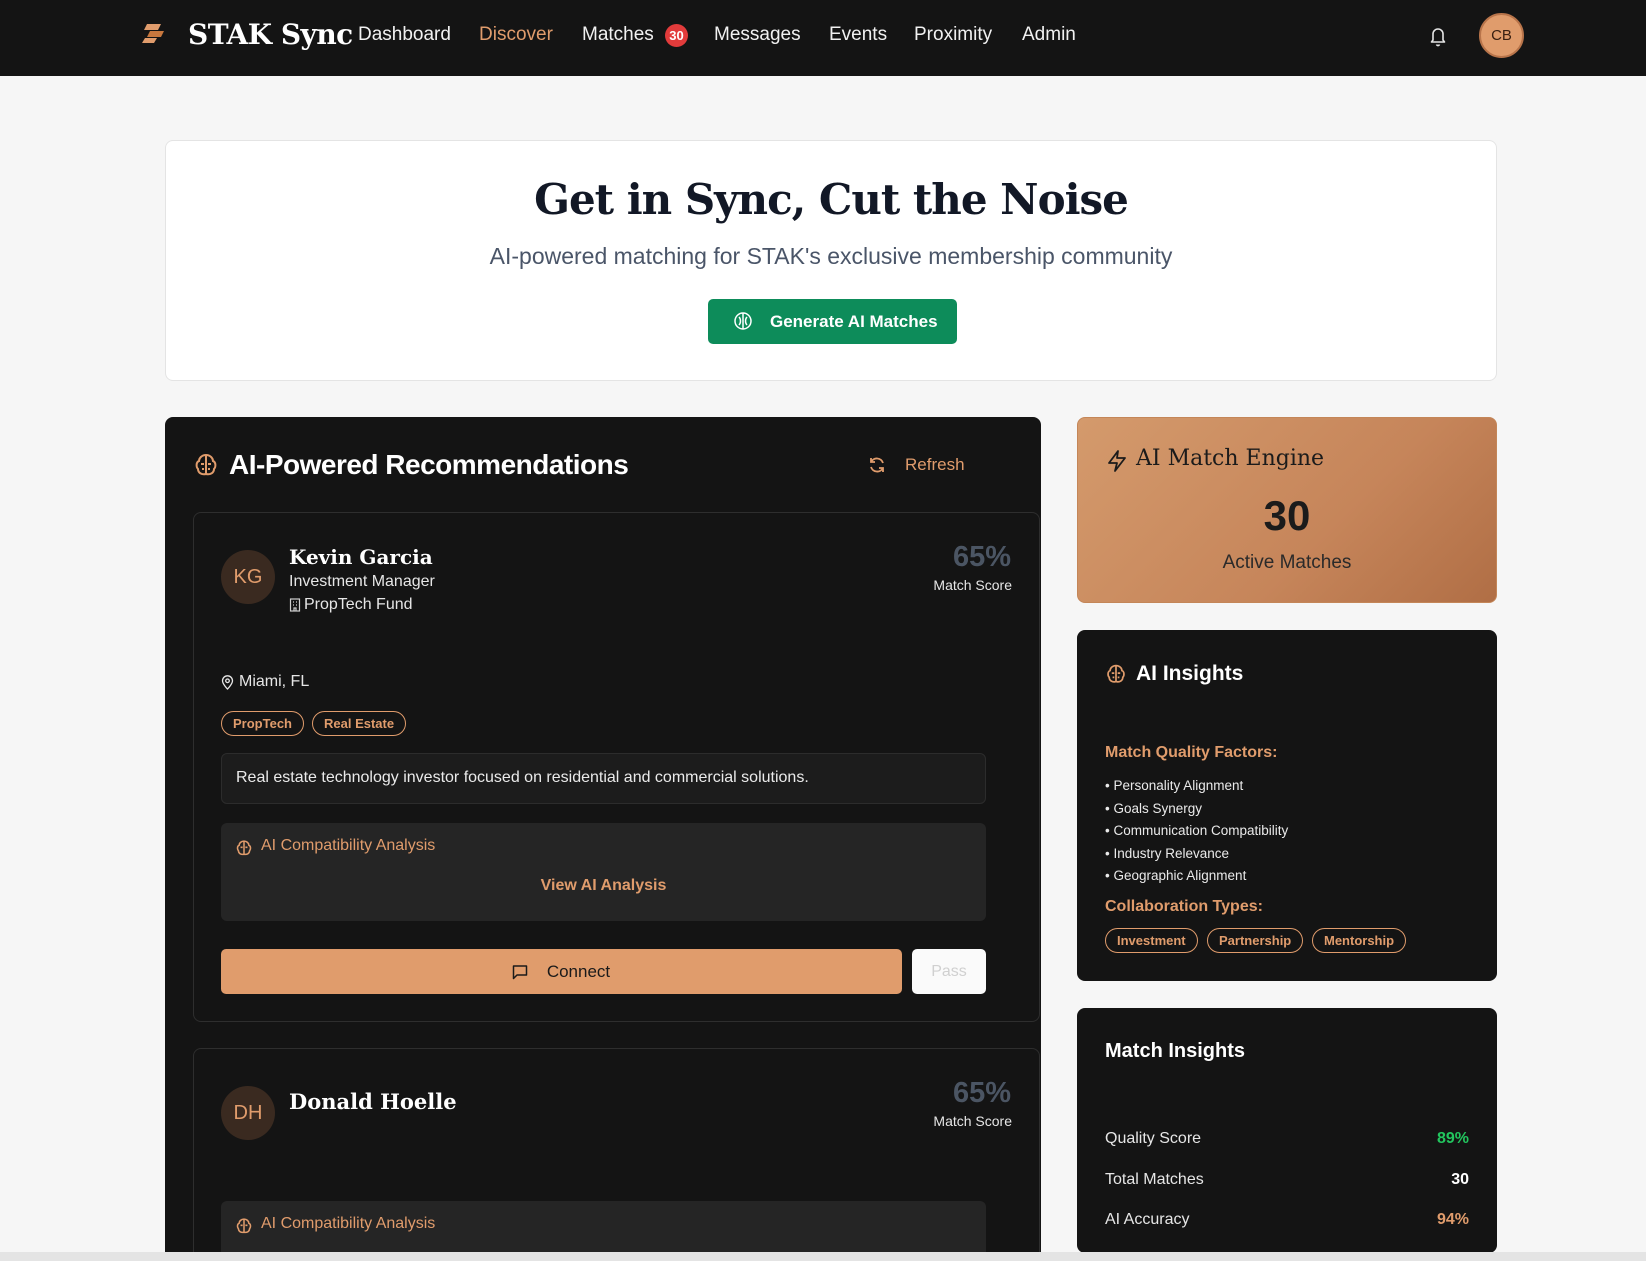 The height and width of the screenshot is (1261, 1646). Describe the element at coordinates (270, 34) in the screenshot. I see `brand-name: STAK Sync` at that location.